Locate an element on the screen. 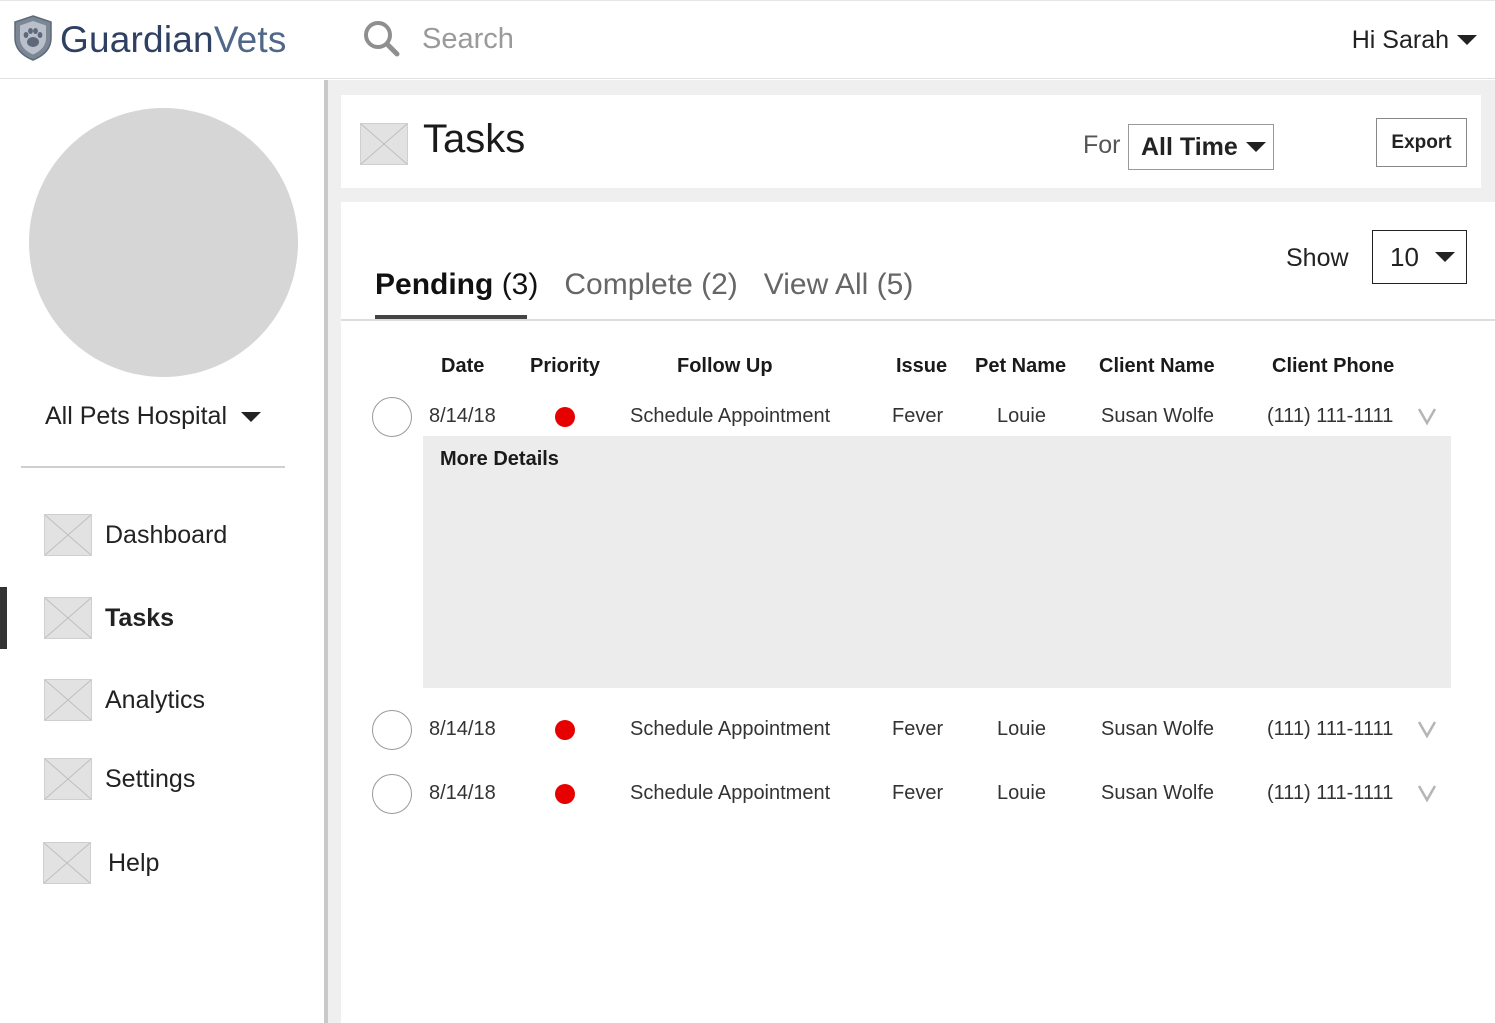 The image size is (1495, 1023). top-header: GuardianVets Hi Sarah is located at coordinates (747, 39).